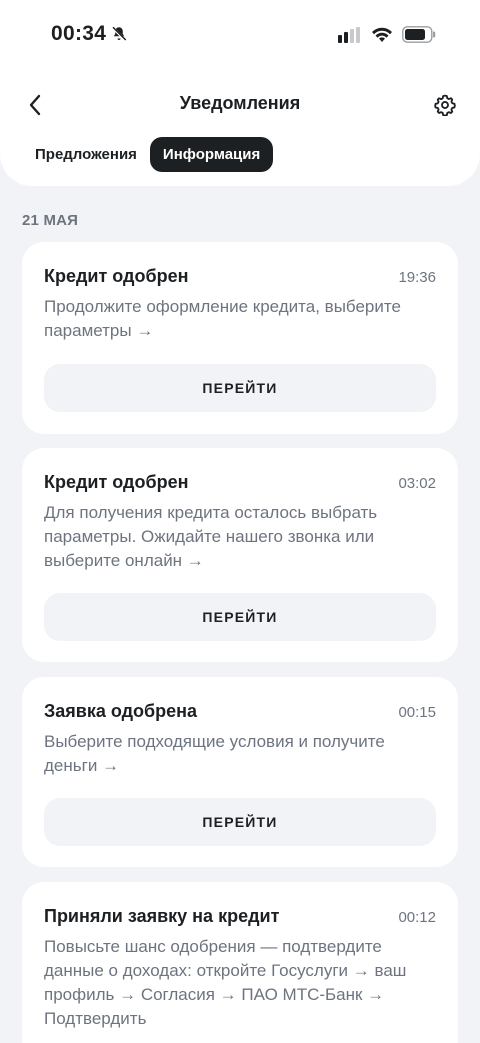  I want to click on wifi-icon, so click(382, 34).